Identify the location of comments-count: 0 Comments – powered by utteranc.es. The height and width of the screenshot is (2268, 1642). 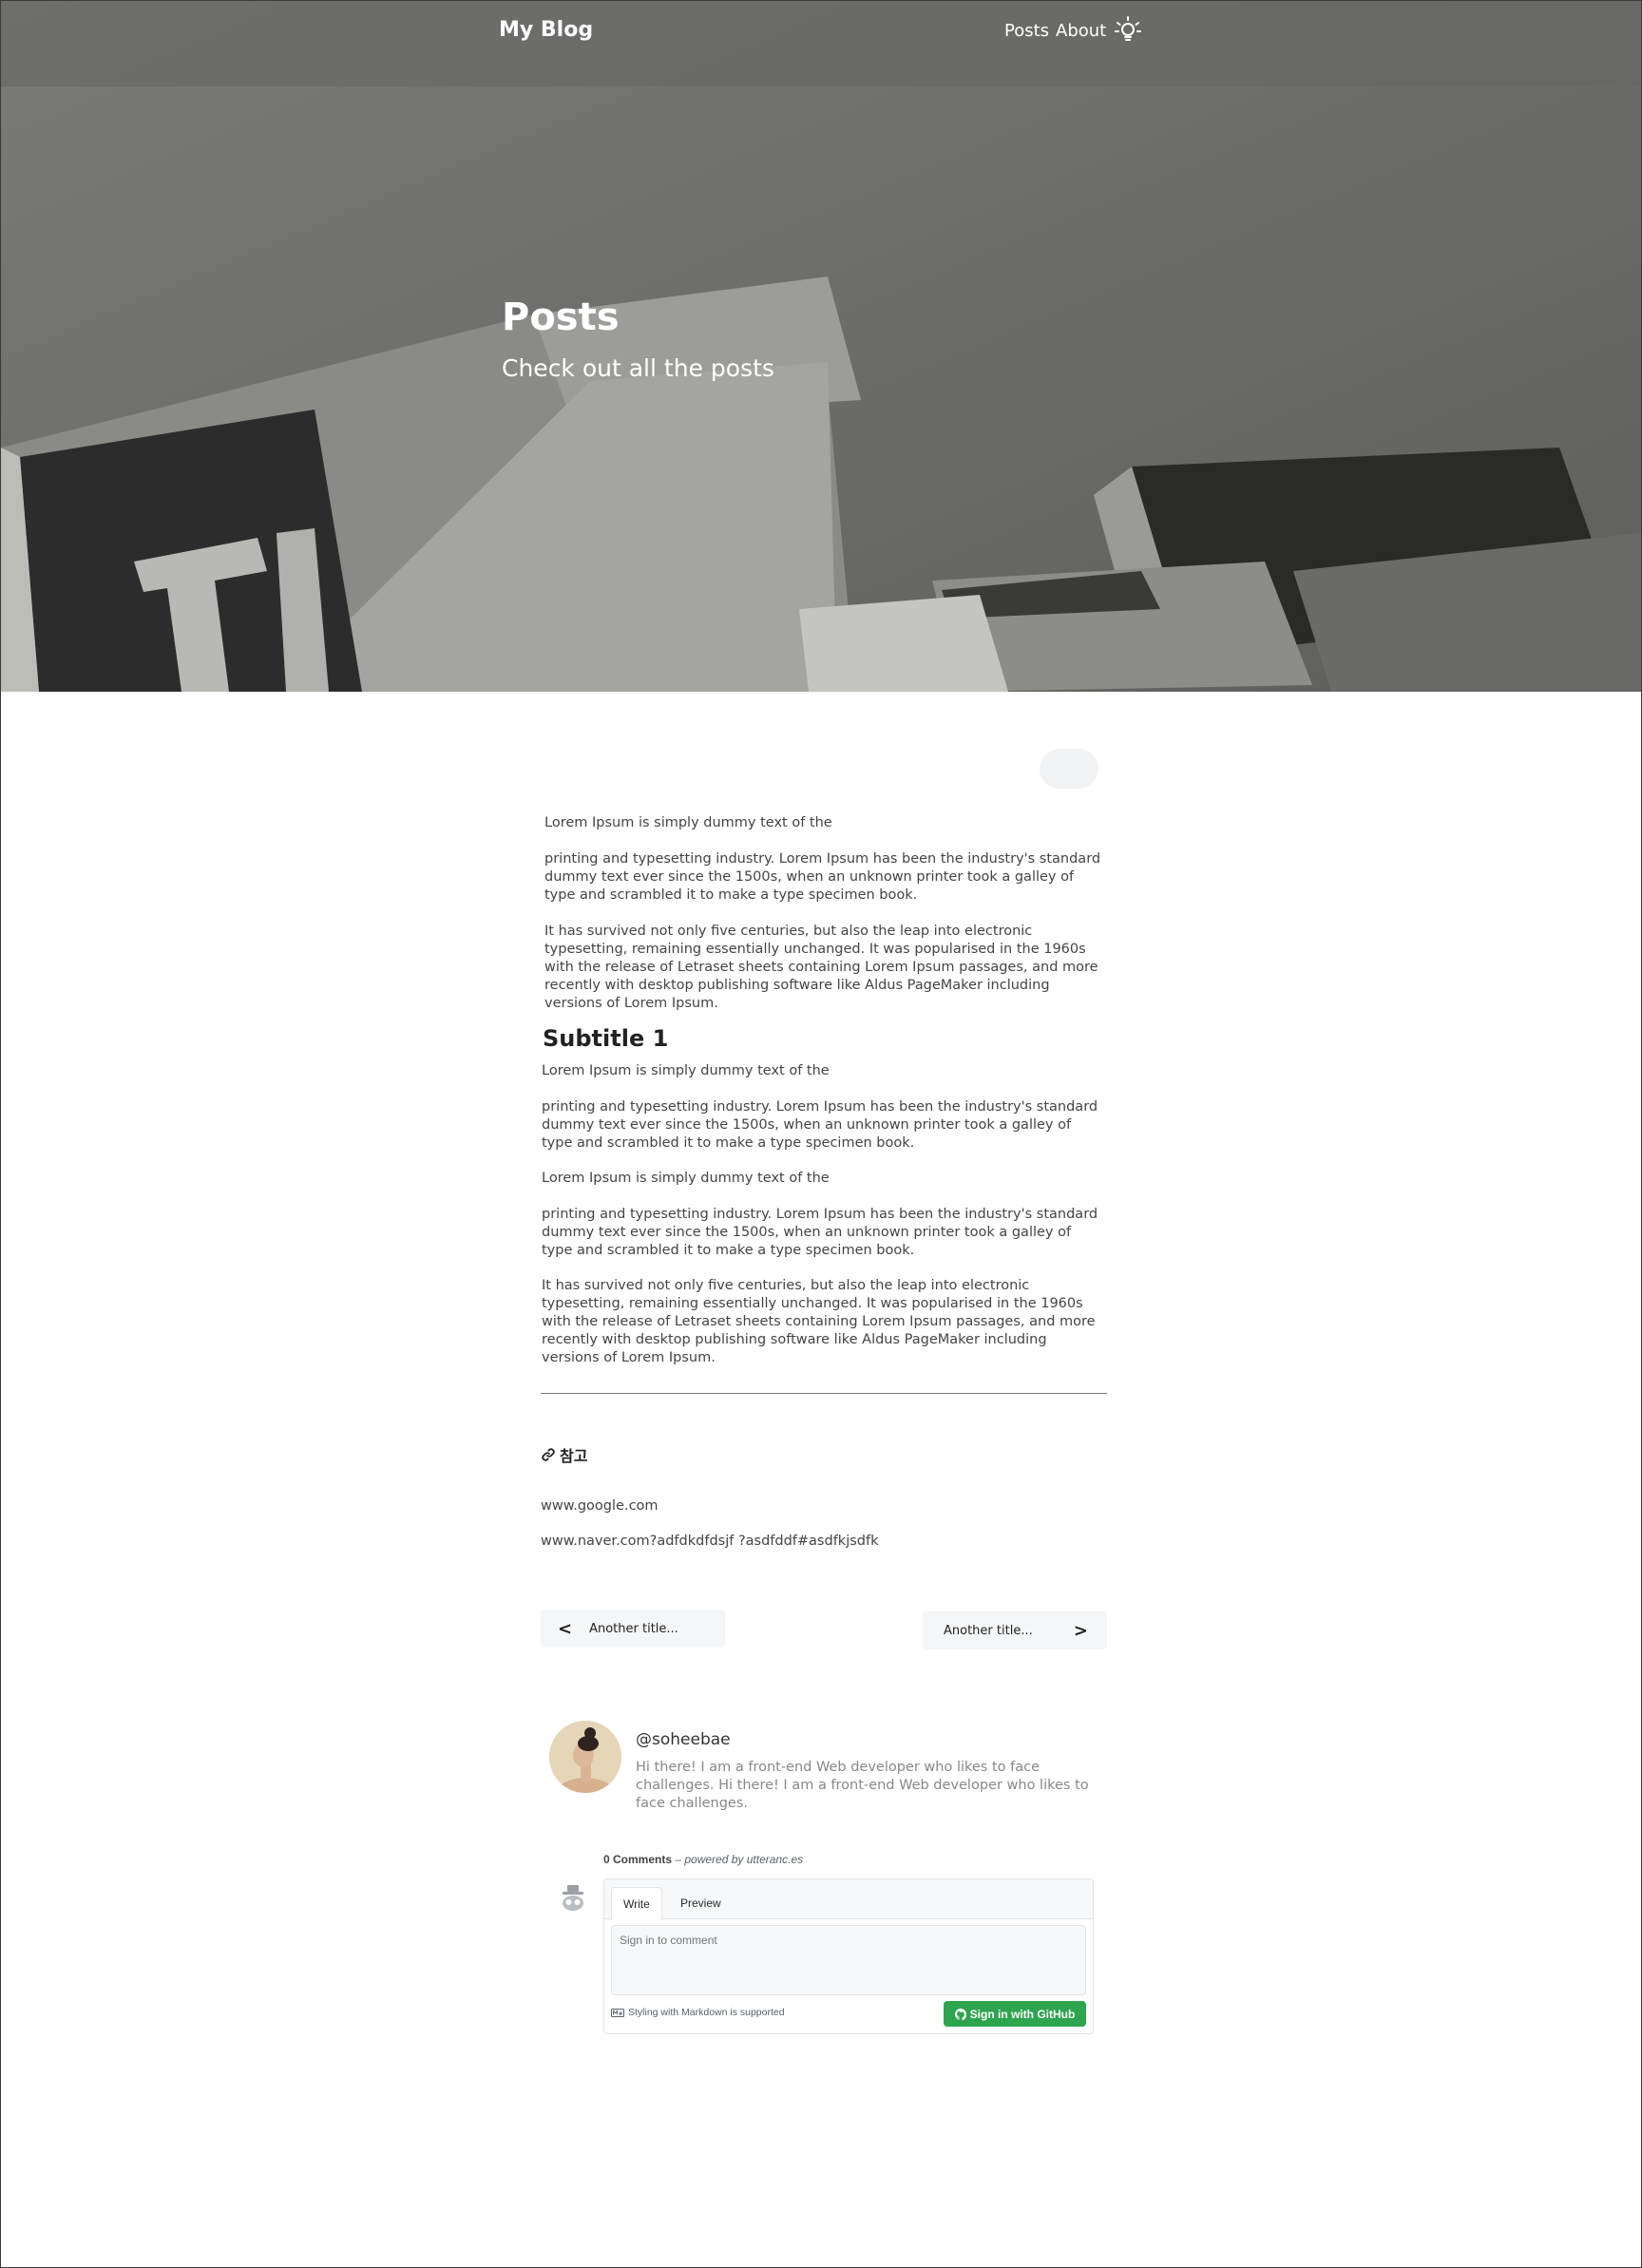
(703, 1860).